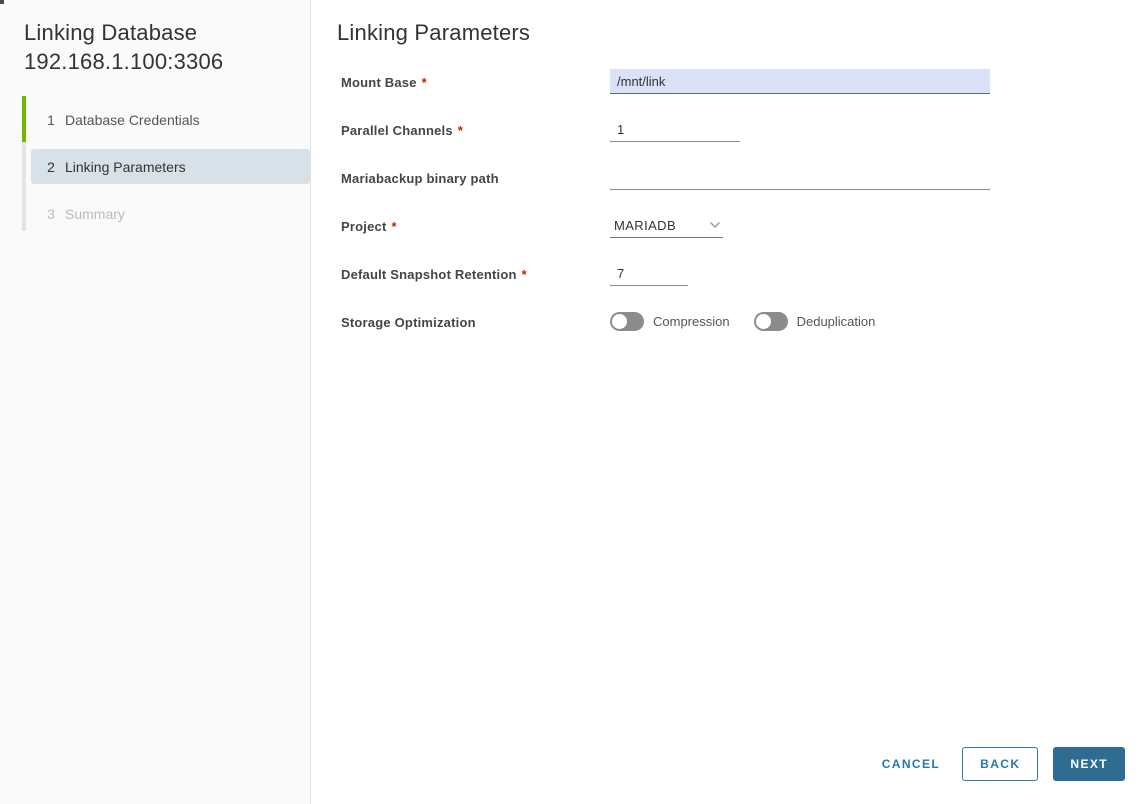 This screenshot has width=1148, height=804. Describe the element at coordinates (95, 213) in the screenshot. I see `step-label: Summary` at that location.